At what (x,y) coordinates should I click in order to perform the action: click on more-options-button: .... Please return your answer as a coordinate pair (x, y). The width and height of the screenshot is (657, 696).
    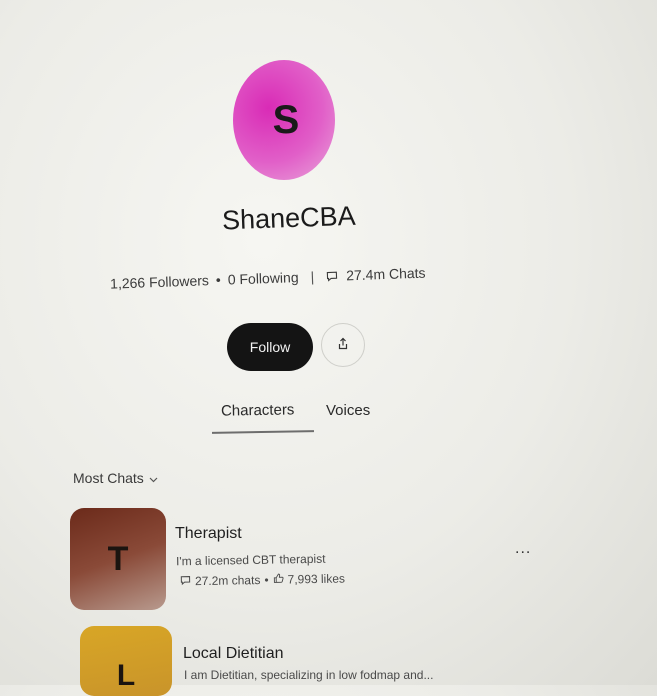
    Looking at the image, I should click on (523, 549).